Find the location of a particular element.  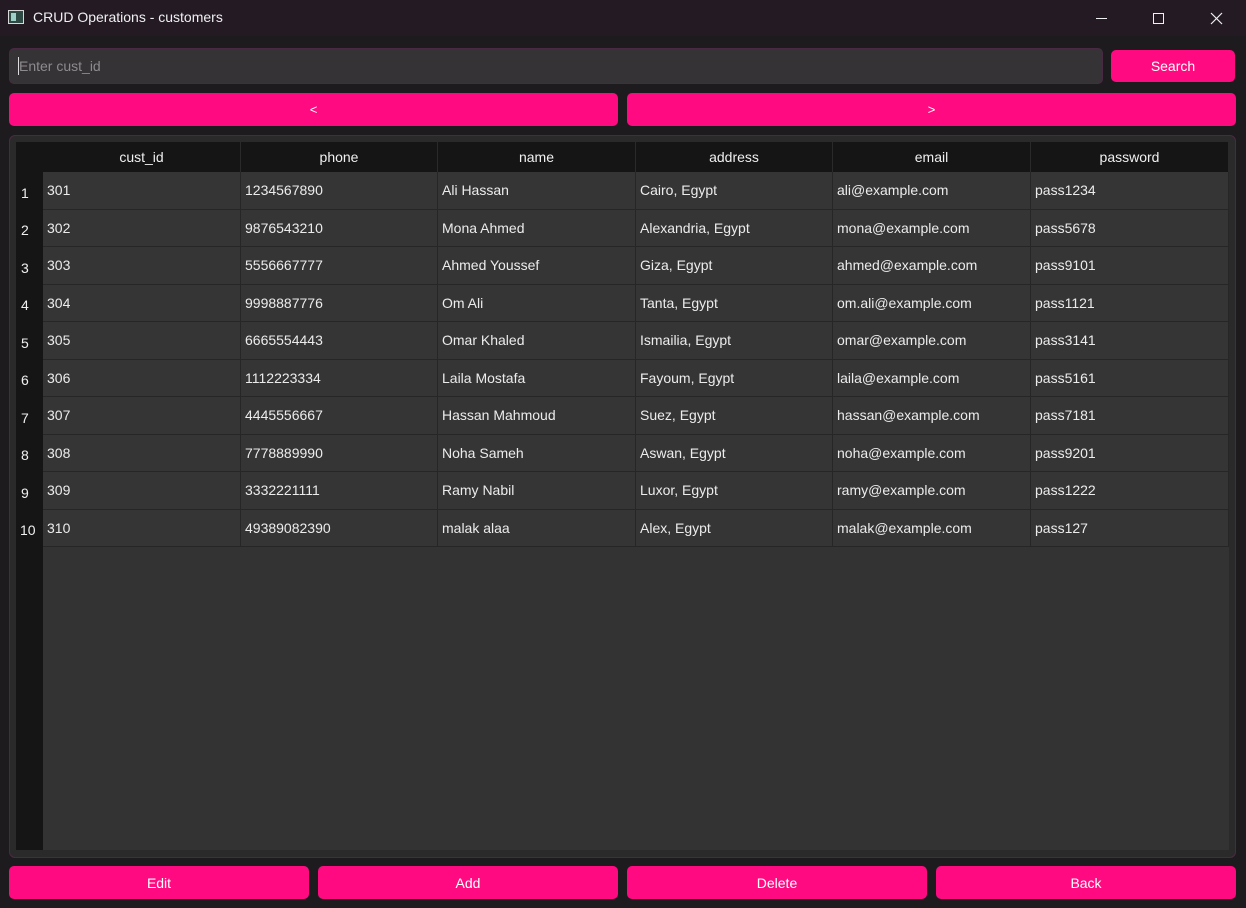

cell-name: Ramy Nabil is located at coordinates (537, 491).